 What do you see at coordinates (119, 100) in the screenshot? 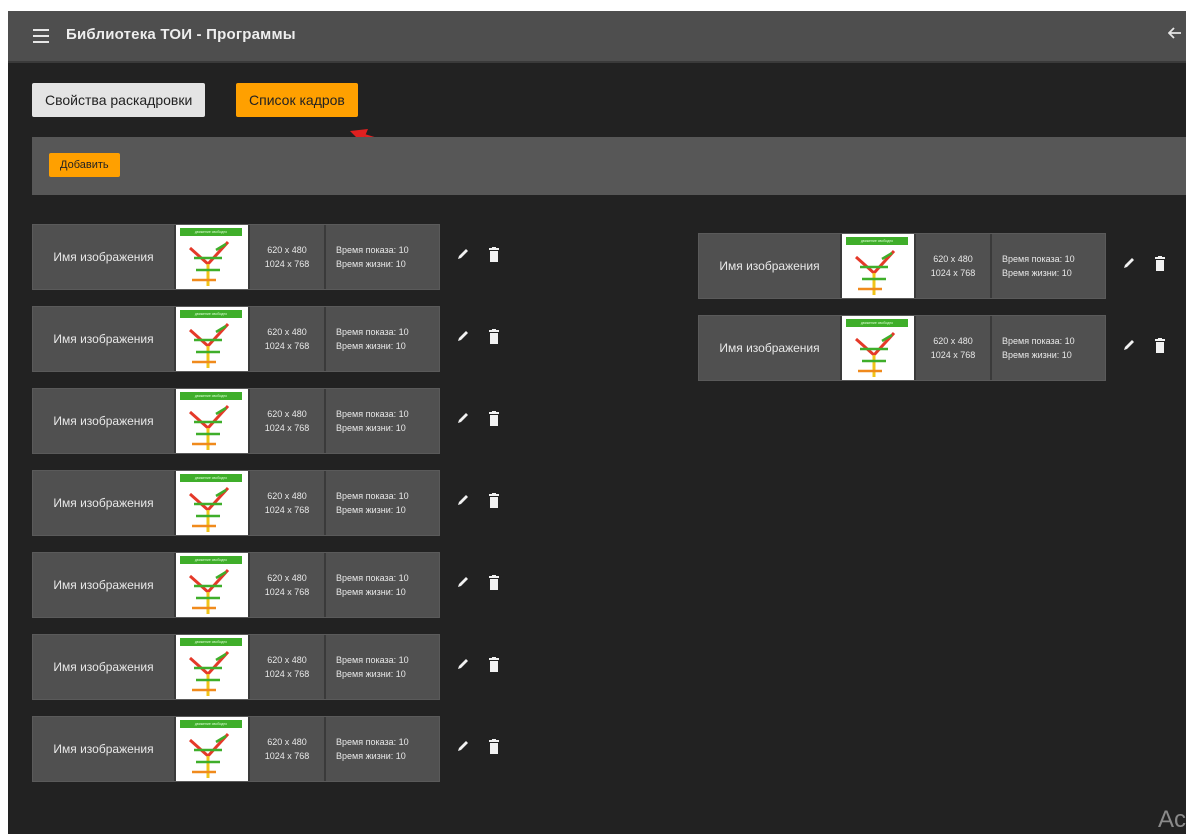
I see `tab-storyboard-properties: Свойства раскадровки` at bounding box center [119, 100].